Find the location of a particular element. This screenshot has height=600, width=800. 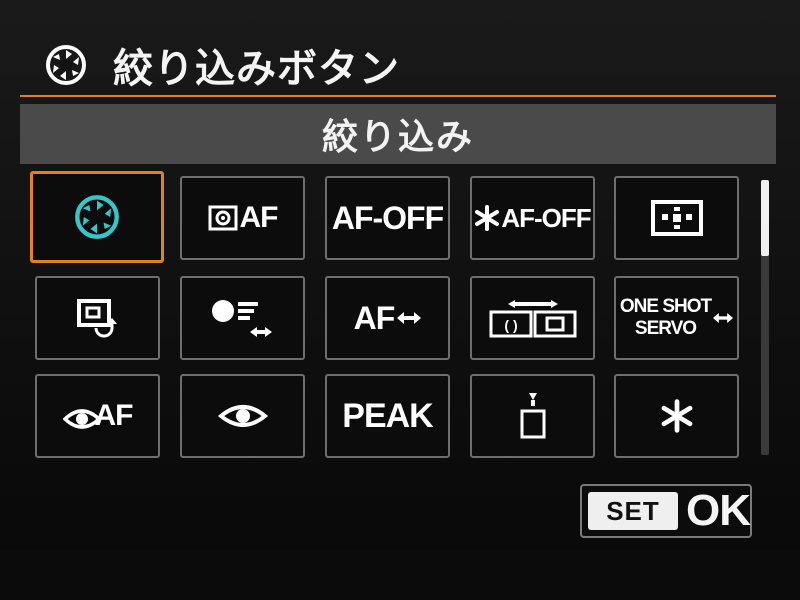

level-icon is located at coordinates (532, 416).